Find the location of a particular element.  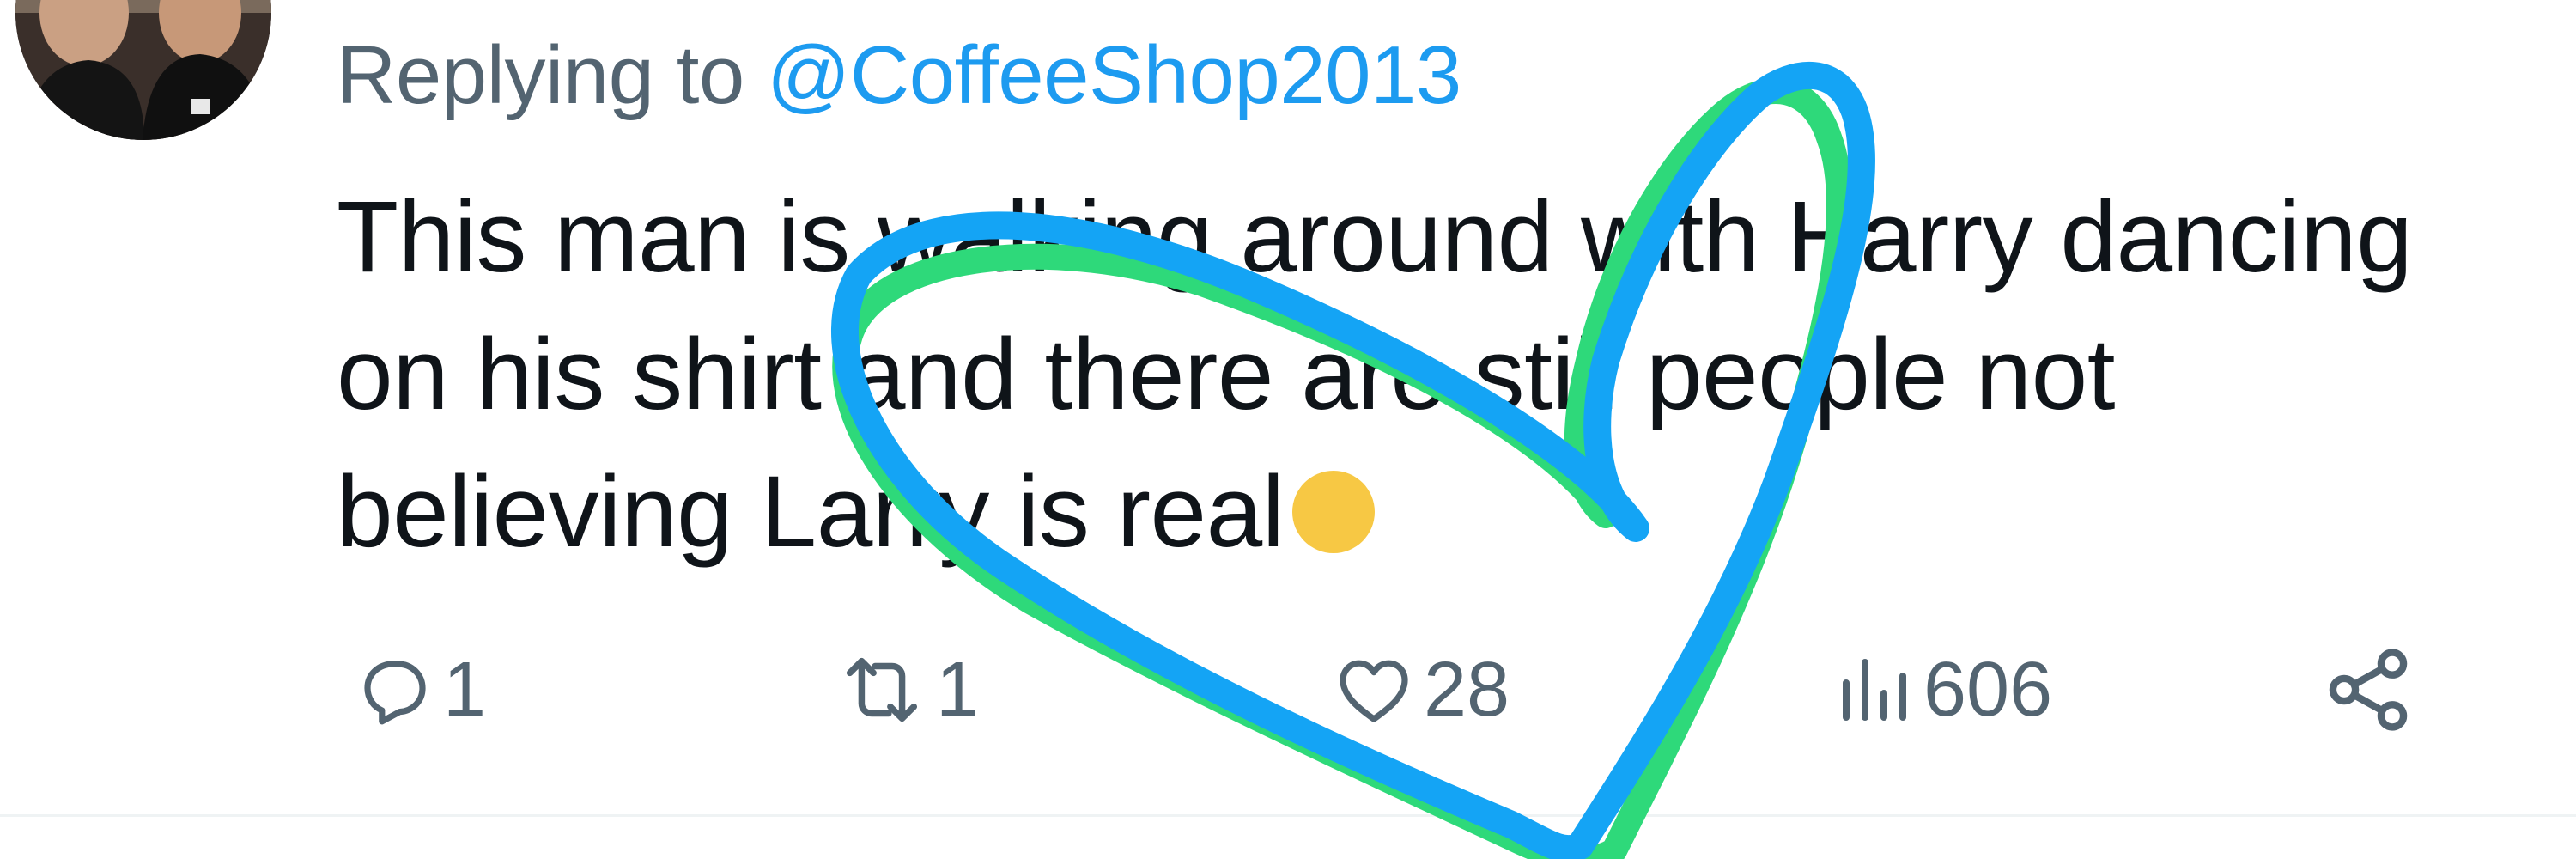

share-icon is located at coordinates (2368, 690).